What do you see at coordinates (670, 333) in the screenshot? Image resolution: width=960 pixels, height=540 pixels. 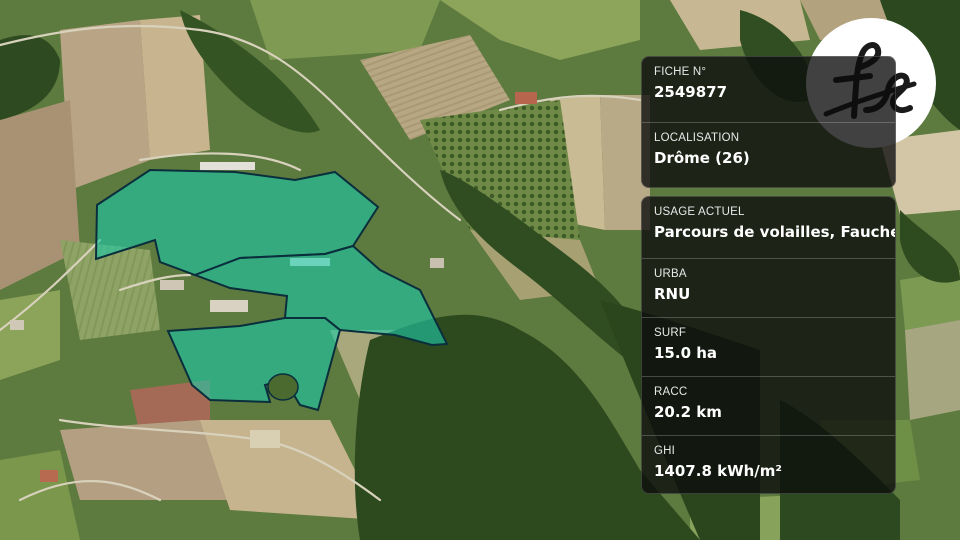 I see `surf-label: SURF` at bounding box center [670, 333].